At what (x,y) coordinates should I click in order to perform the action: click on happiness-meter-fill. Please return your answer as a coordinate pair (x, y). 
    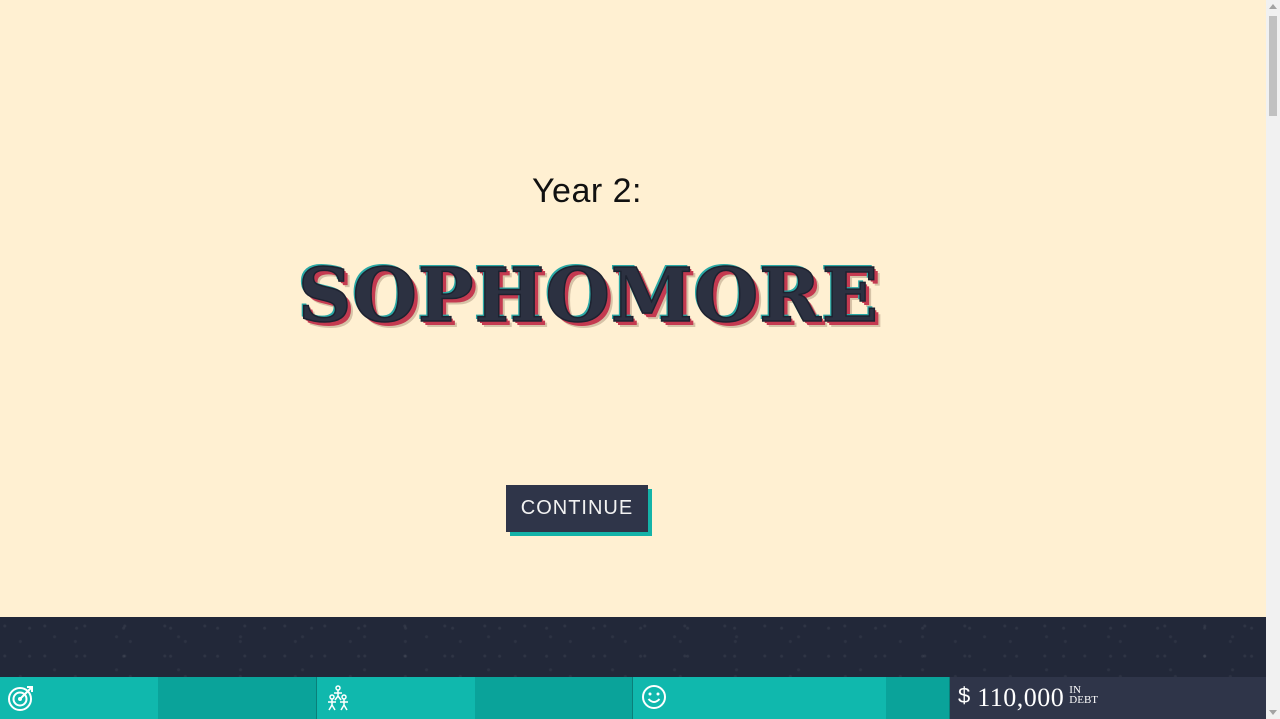
    Looking at the image, I should click on (759, 698).